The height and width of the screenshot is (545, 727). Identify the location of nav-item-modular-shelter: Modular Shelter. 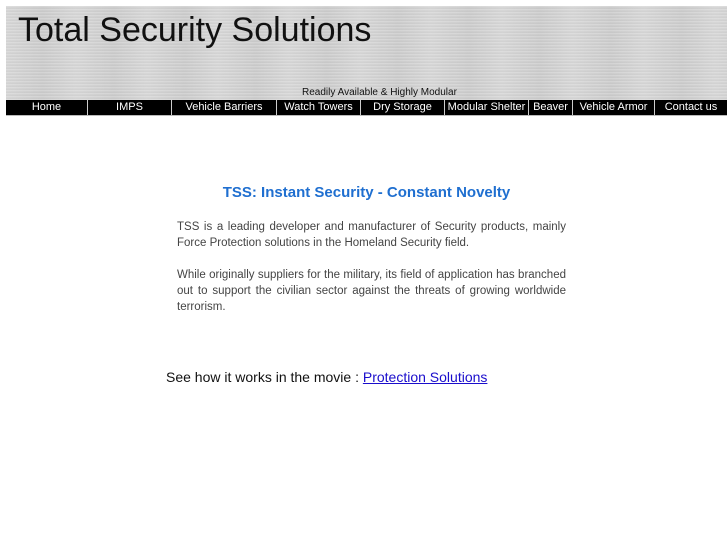
(487, 107).